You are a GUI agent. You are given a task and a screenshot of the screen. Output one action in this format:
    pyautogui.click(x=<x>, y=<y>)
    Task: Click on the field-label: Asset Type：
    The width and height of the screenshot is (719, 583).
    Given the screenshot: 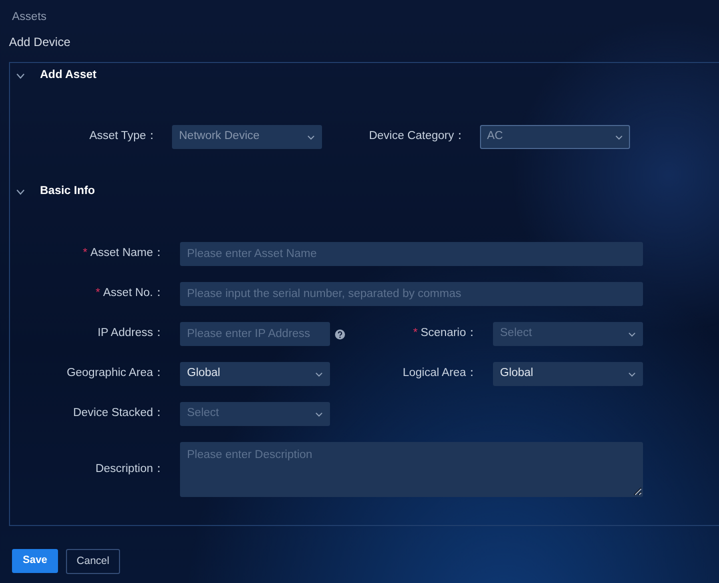 What is the action you would take?
    pyautogui.click(x=123, y=136)
    